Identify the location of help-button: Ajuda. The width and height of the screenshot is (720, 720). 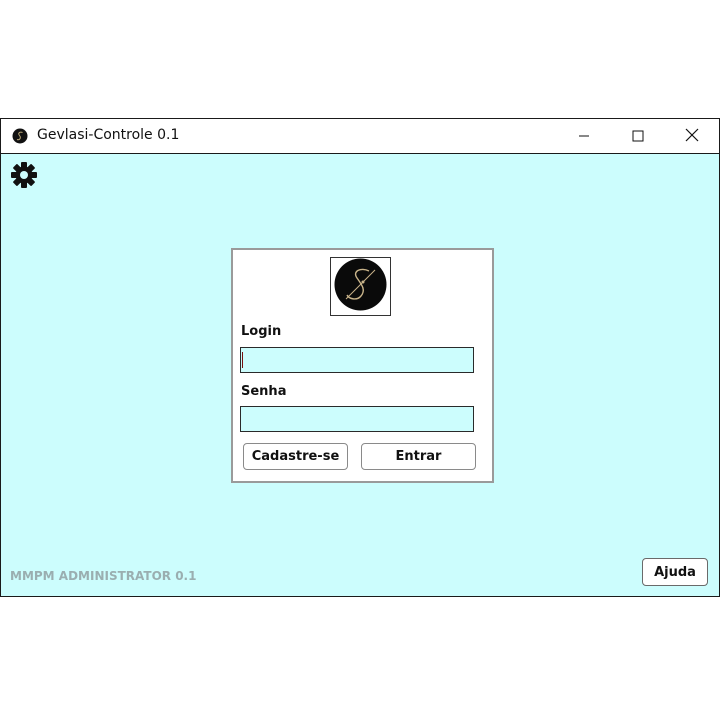
(675, 572).